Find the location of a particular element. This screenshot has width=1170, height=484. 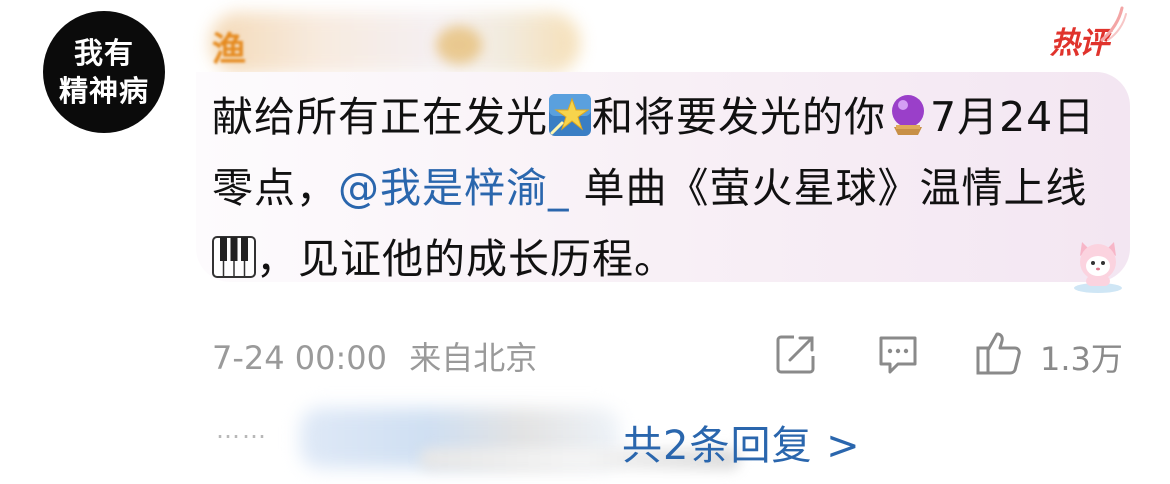

comment-location: 来自北京 is located at coordinates (473, 358).